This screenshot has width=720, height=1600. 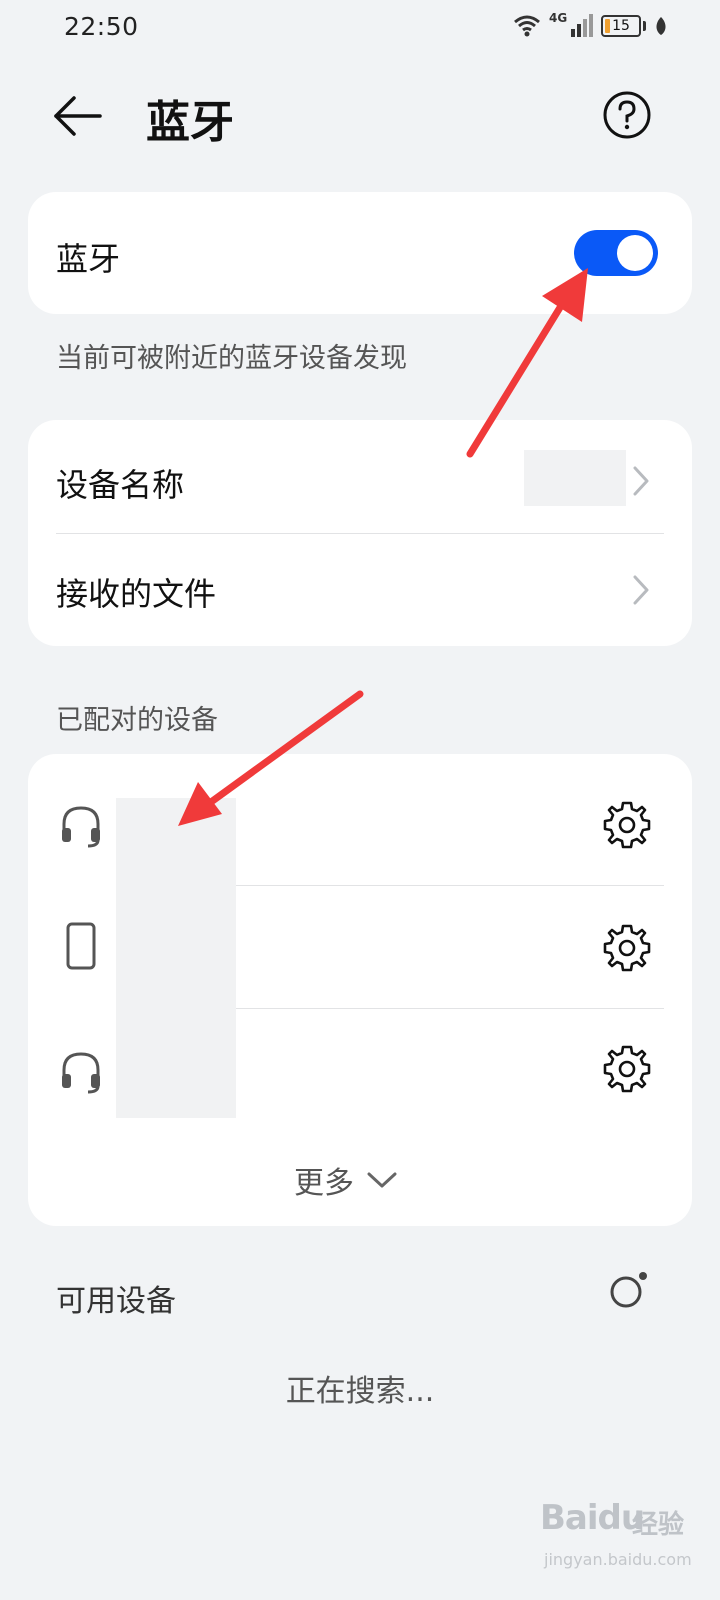 I want to click on leaf-icon, so click(x=661, y=26).